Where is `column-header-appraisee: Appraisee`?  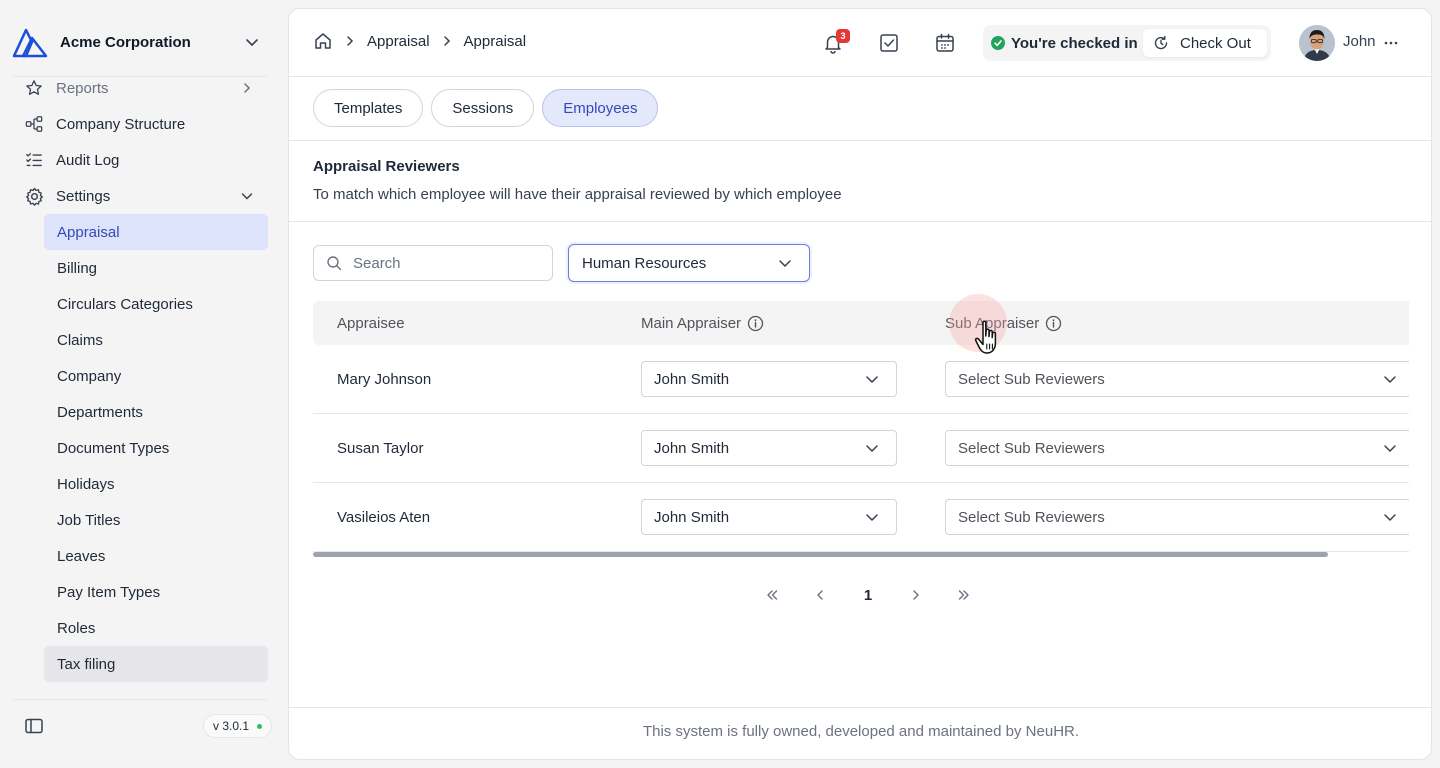
column-header-appraisee: Appraisee is located at coordinates (371, 323).